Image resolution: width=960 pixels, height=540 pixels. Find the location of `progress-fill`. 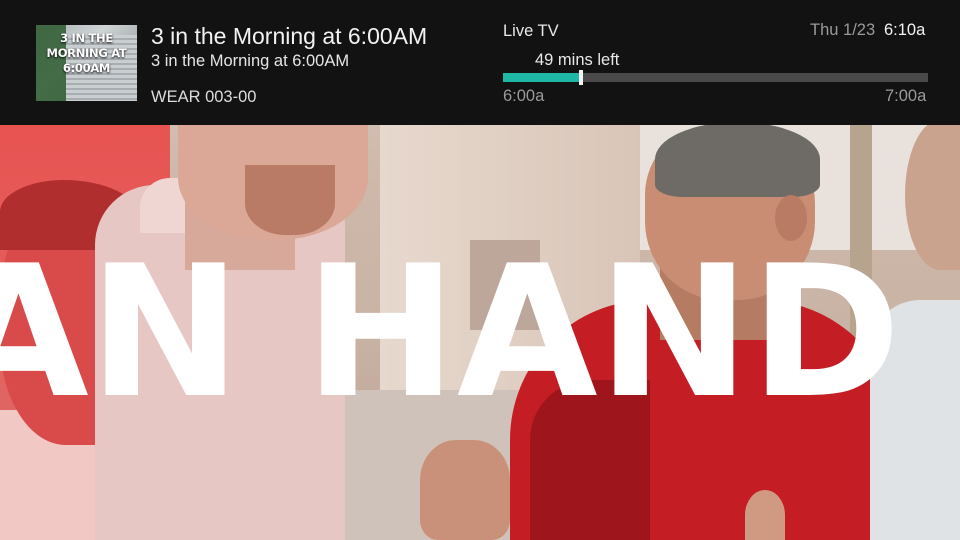

progress-fill is located at coordinates (542, 77).